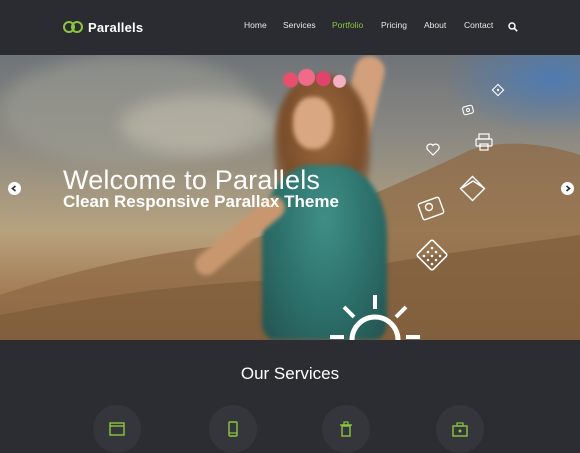 This screenshot has height=453, width=580. What do you see at coordinates (432, 255) in the screenshot?
I see `calculator-icon` at bounding box center [432, 255].